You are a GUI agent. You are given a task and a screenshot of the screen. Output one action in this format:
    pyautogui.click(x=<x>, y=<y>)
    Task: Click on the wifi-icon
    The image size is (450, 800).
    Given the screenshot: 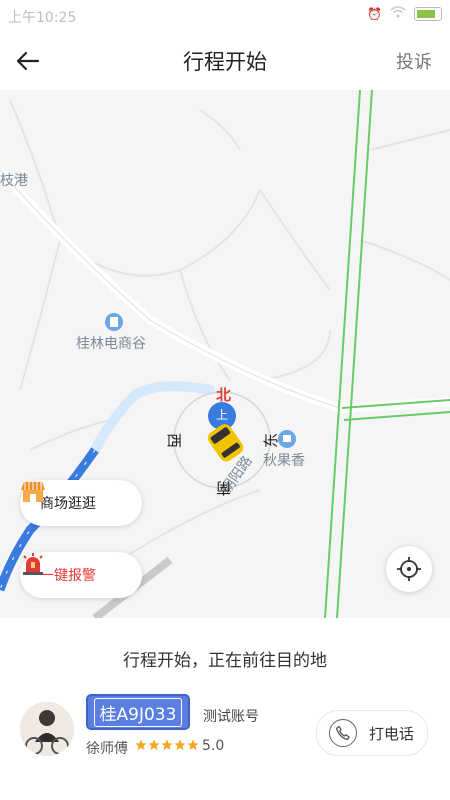 What is the action you would take?
    pyautogui.click(x=398, y=13)
    